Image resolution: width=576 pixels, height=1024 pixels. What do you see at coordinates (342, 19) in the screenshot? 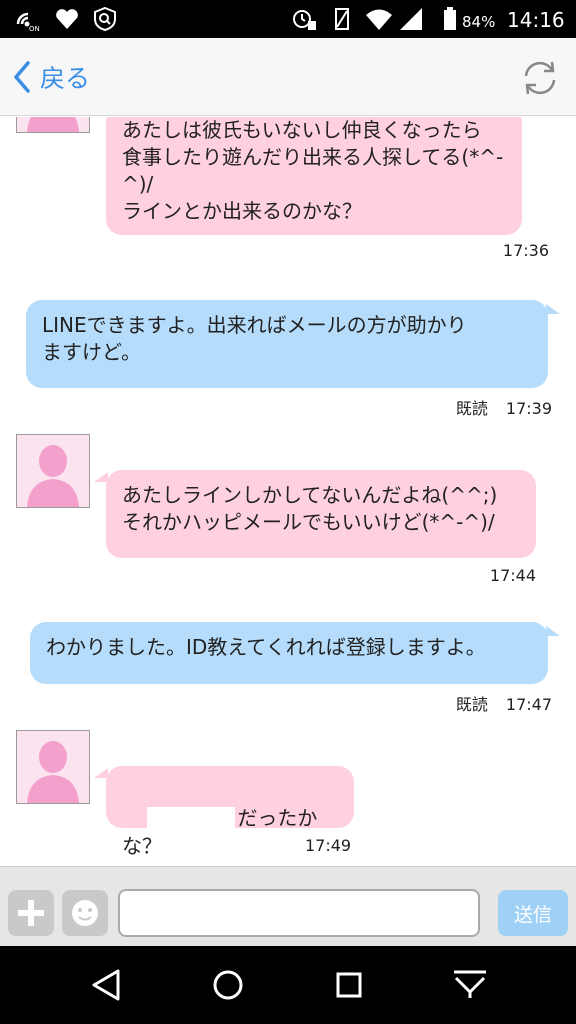
I see `vibrate-icon` at bounding box center [342, 19].